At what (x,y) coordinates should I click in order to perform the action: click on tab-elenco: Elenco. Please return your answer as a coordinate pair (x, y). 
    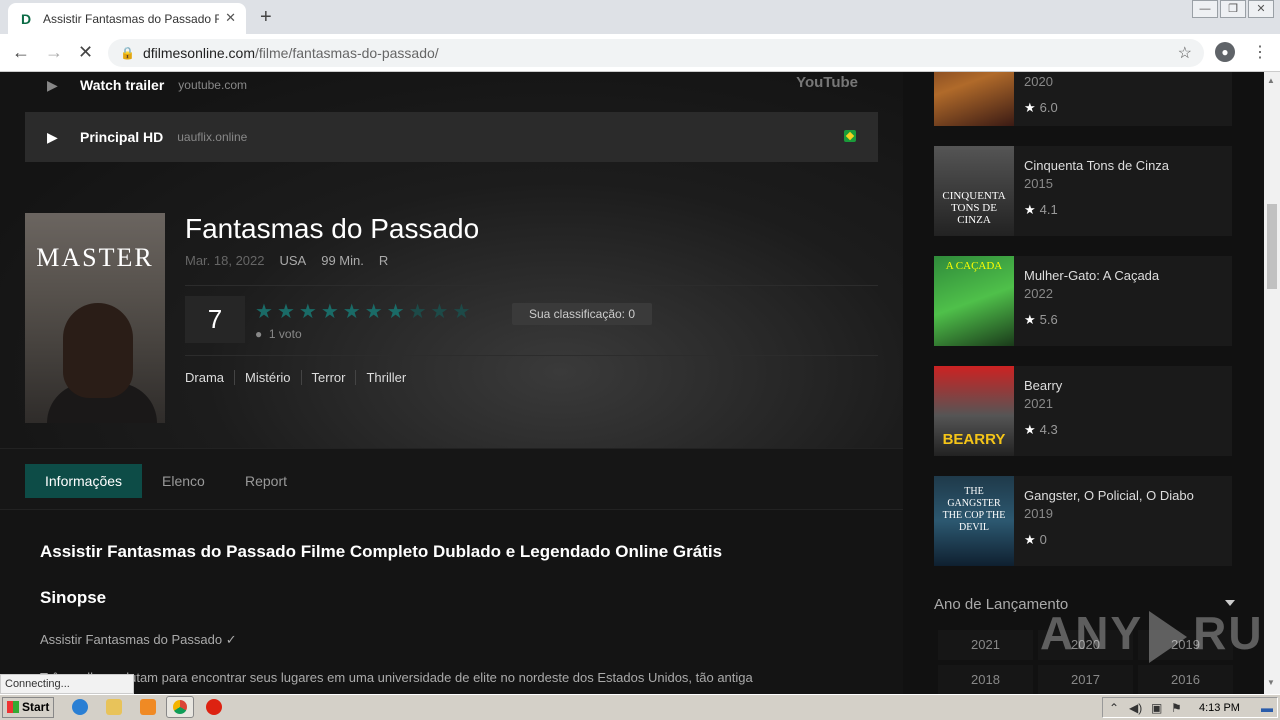
    Looking at the image, I should click on (183, 481).